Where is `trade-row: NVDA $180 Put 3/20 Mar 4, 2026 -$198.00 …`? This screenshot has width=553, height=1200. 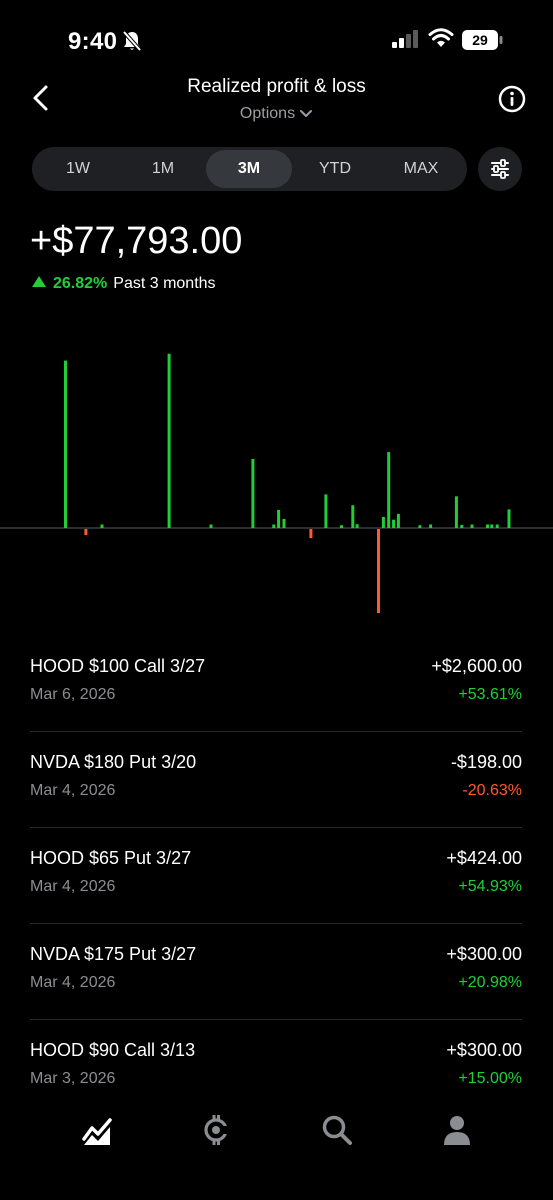
trade-row: NVDA $180 Put 3/20 Mar 4, 2026 -$198.00 … is located at coordinates (276, 780).